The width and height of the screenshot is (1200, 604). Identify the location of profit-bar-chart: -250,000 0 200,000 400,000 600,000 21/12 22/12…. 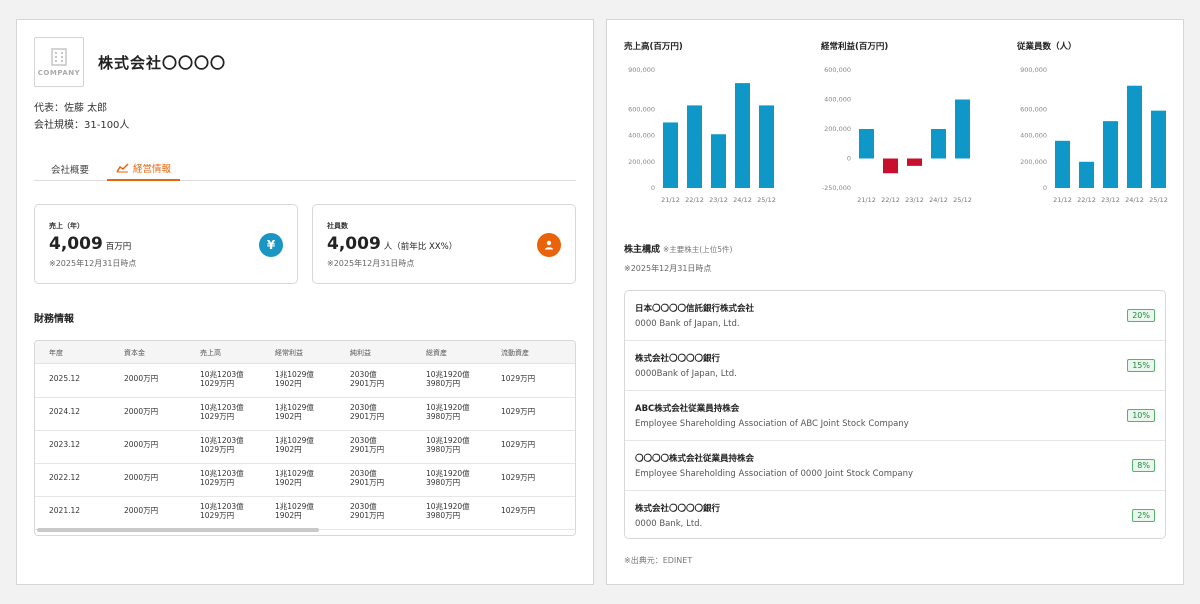
(897, 135).